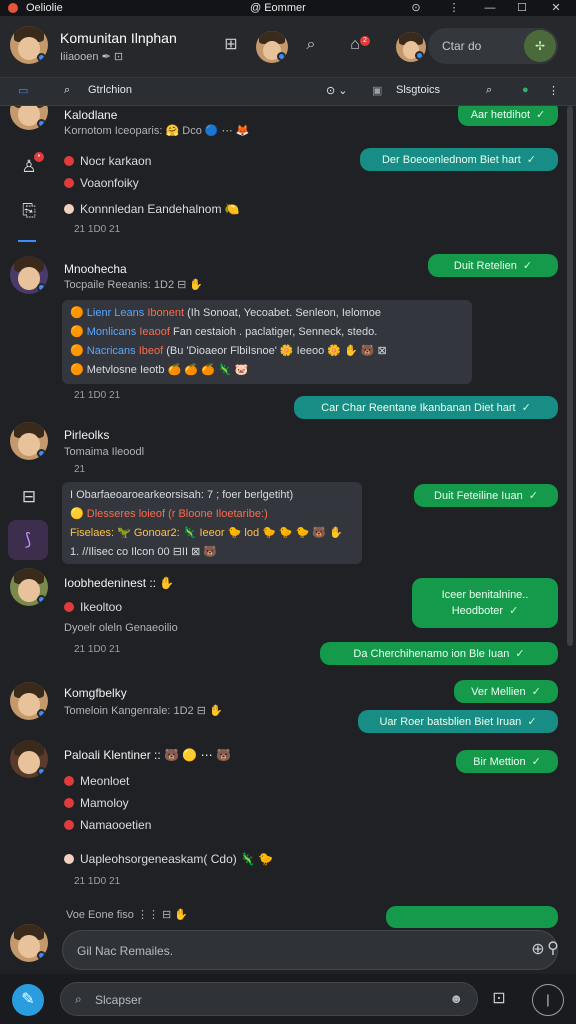 The width and height of the screenshot is (576, 1024). What do you see at coordinates (493, 46) in the screenshot?
I see `header-search-input: Ctar do ✢` at bounding box center [493, 46].